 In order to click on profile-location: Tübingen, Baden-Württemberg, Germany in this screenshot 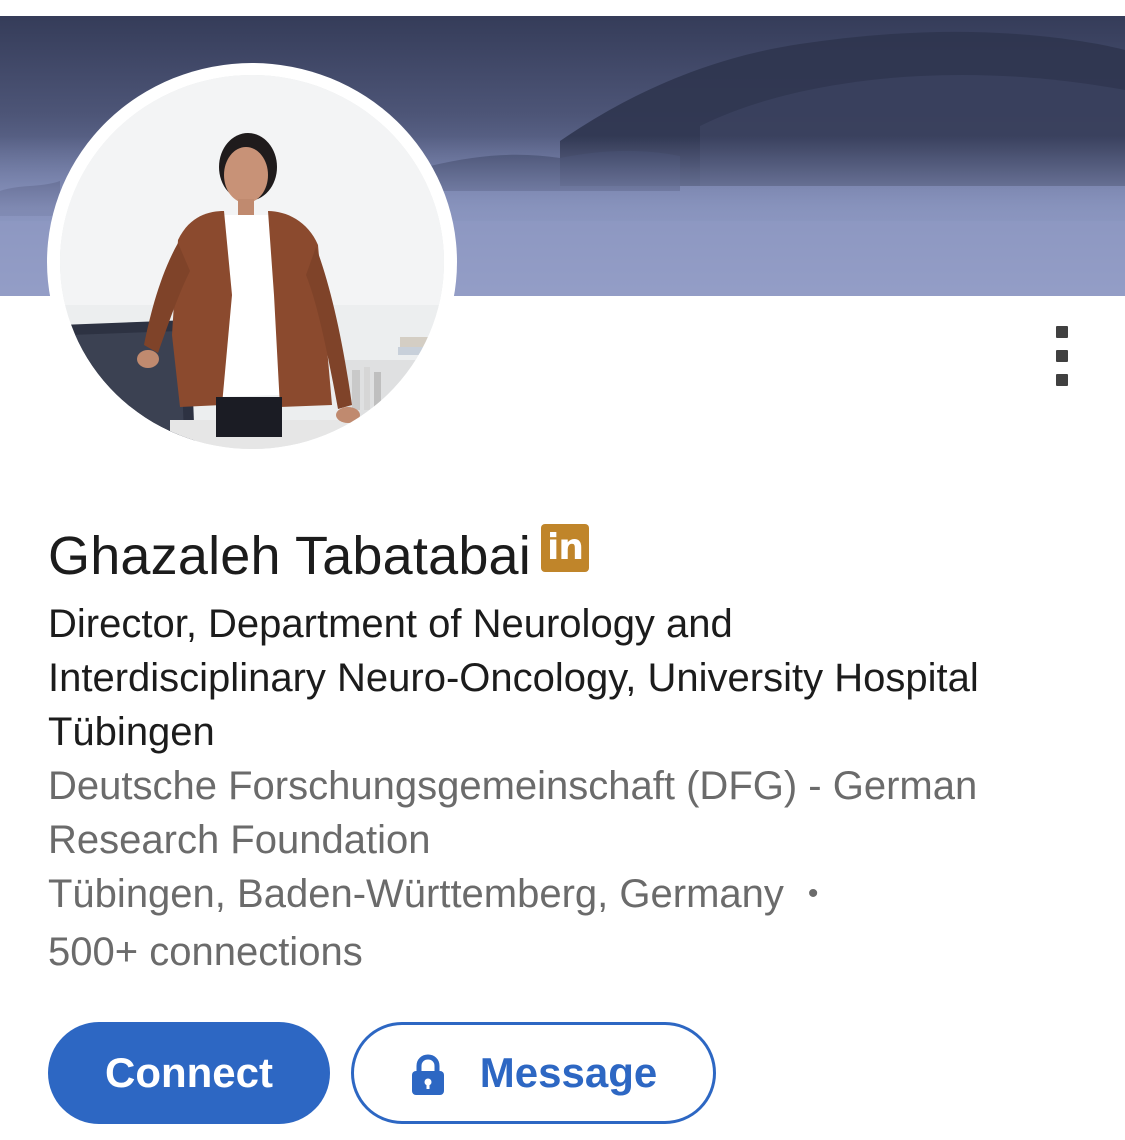, I will do `click(416, 894)`.